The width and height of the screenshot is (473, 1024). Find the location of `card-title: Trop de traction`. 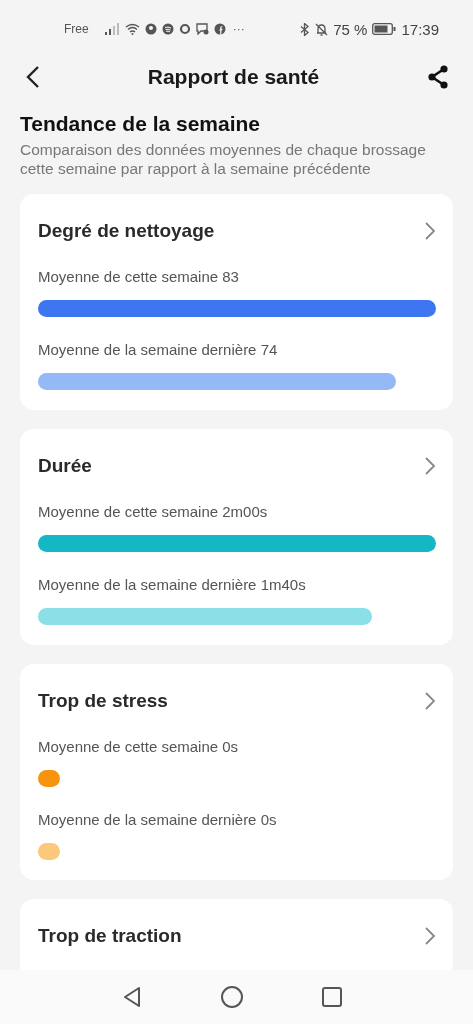

card-title: Trop de traction is located at coordinates (110, 936).